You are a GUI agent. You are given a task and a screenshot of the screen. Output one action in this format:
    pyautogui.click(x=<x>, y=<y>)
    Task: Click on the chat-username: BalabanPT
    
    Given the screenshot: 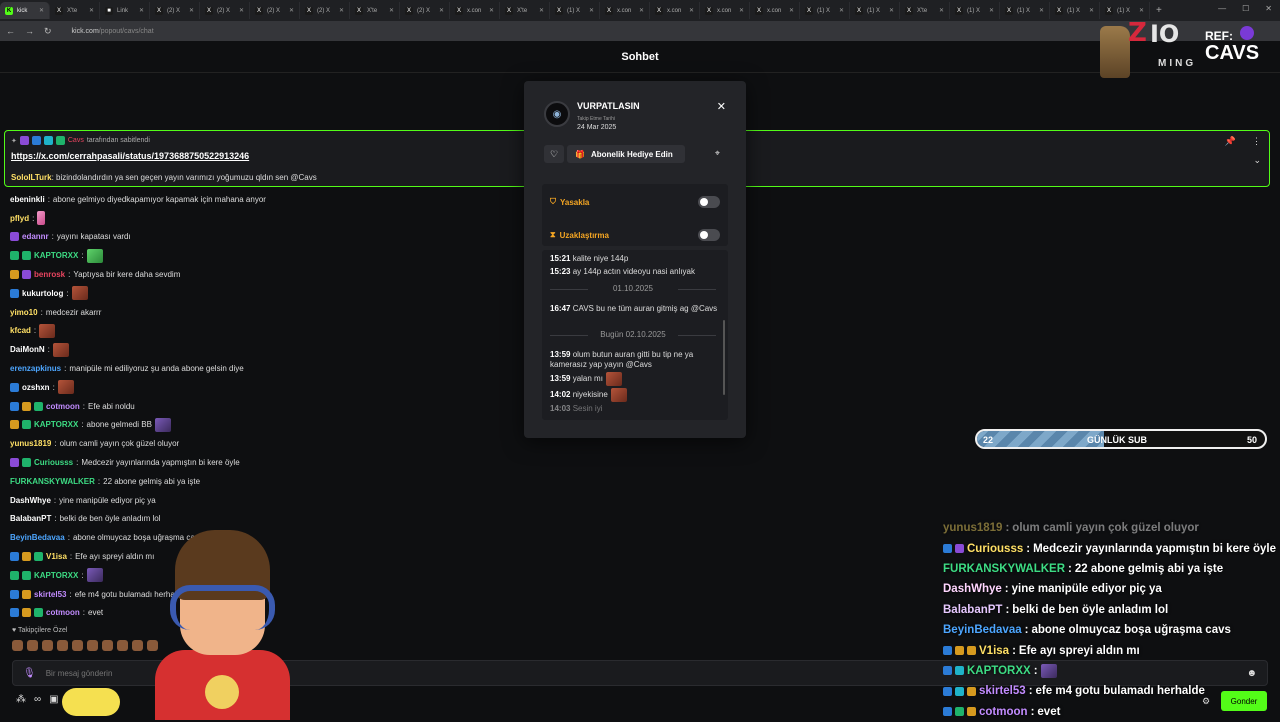 What is the action you would take?
    pyautogui.click(x=30, y=518)
    